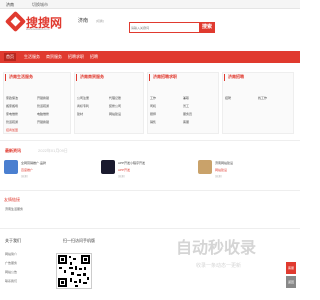 Image resolution: width=320 pixels, height=300 pixels. What do you see at coordinates (187, 114) in the screenshot?
I see `section-link: 服务员` at bounding box center [187, 114].